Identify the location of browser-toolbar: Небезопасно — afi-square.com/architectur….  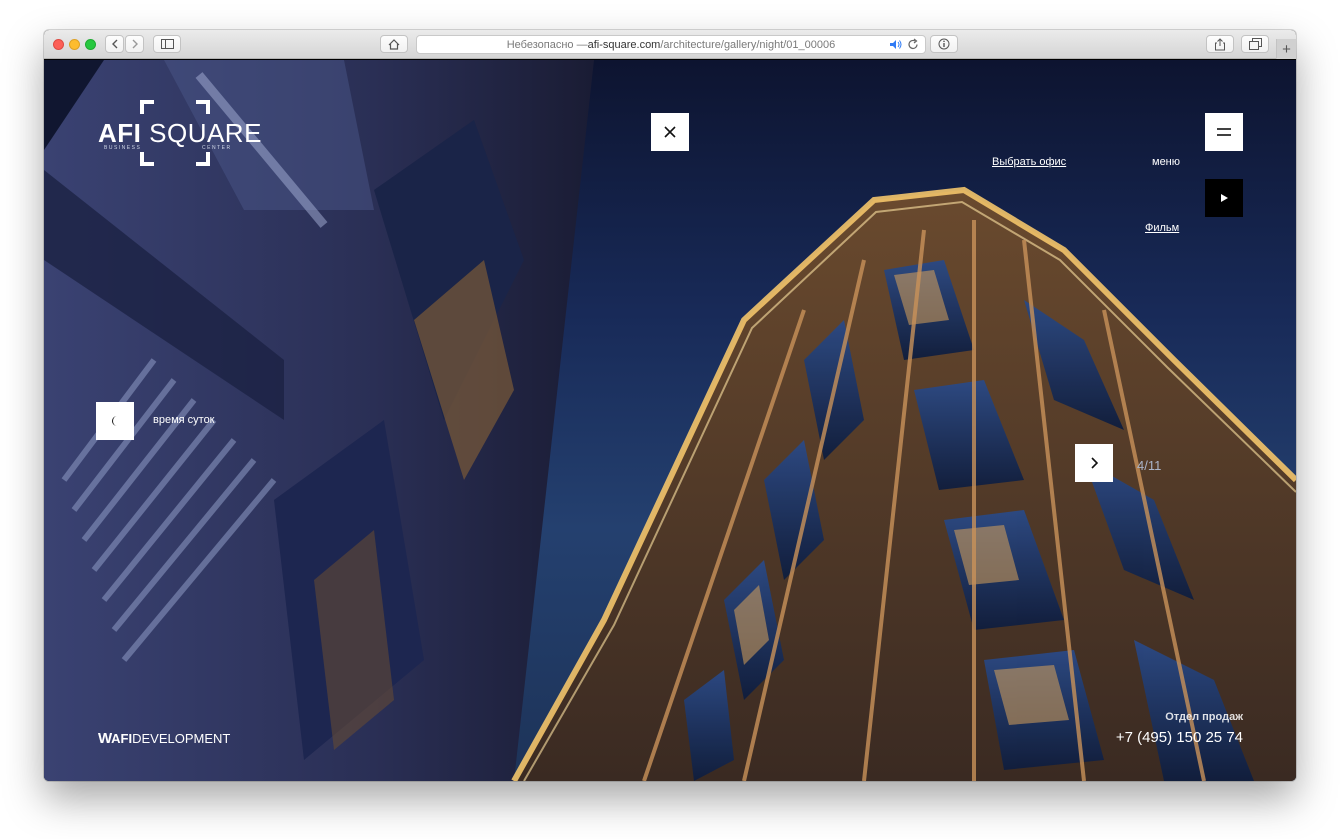
(670, 44).